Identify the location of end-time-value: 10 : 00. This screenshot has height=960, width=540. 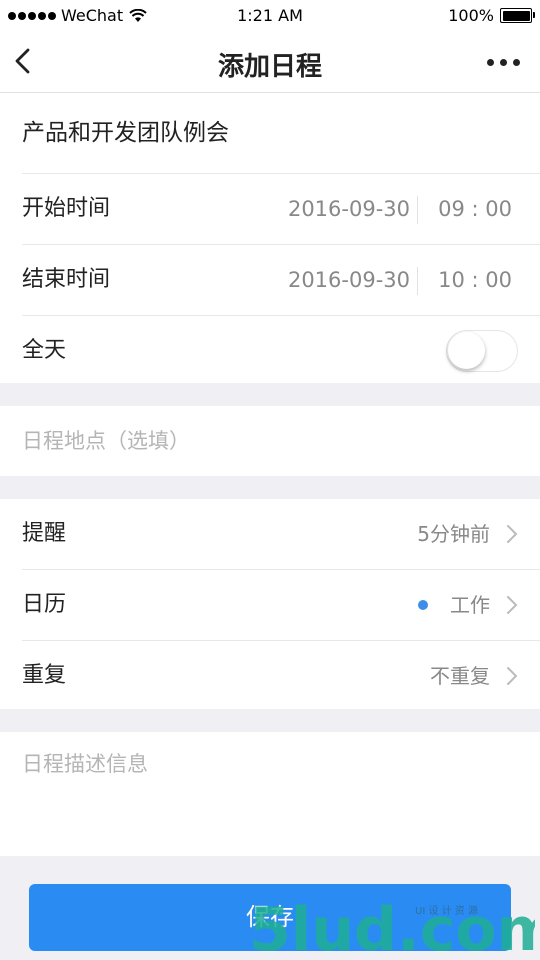
(475, 280).